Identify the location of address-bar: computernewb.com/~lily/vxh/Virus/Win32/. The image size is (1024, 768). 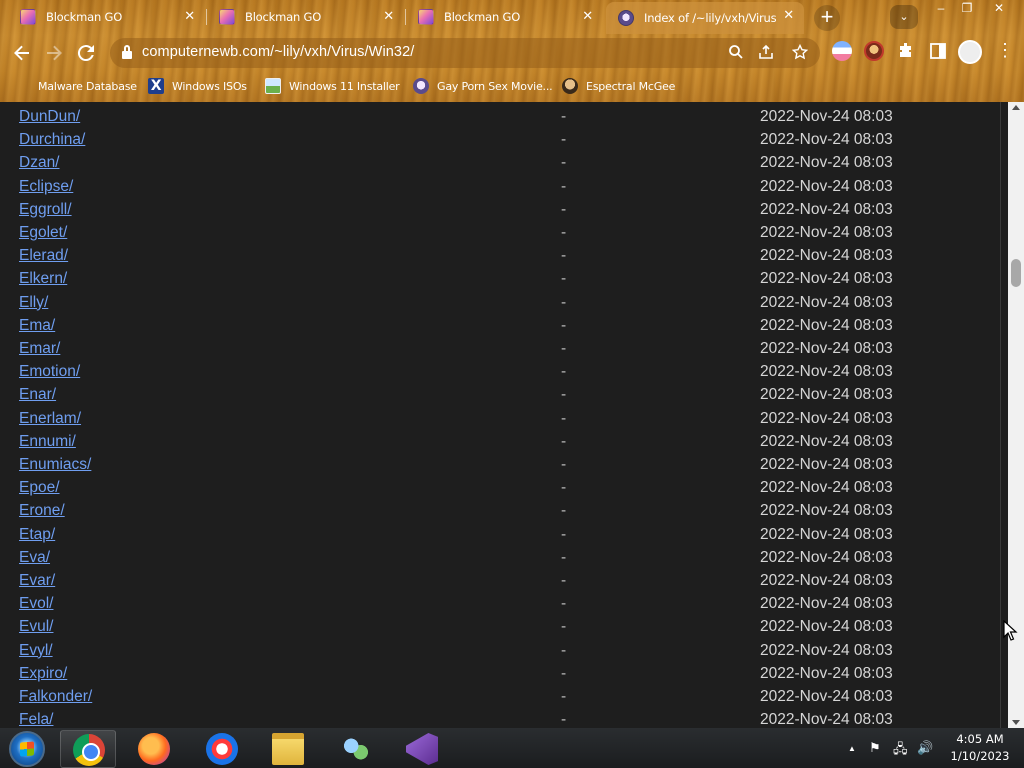
(465, 53).